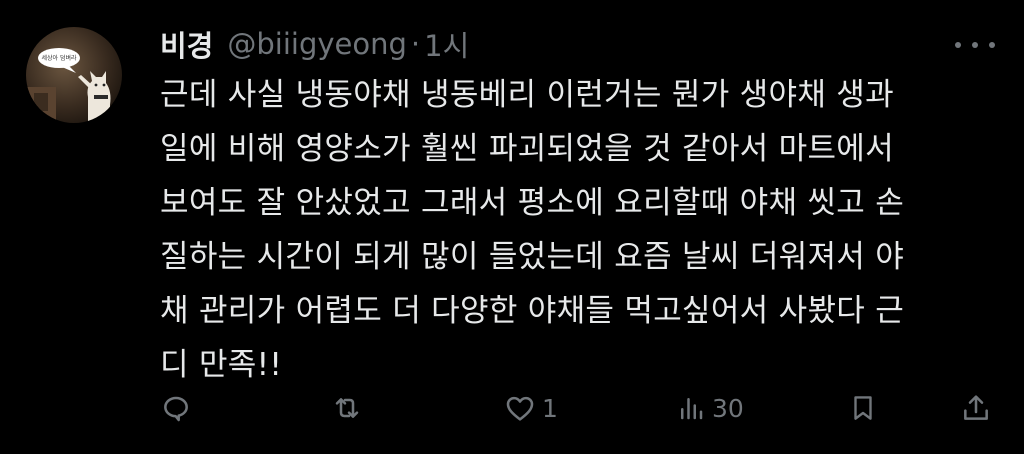 This screenshot has height=454, width=1024. I want to click on reply-button, so click(176, 408).